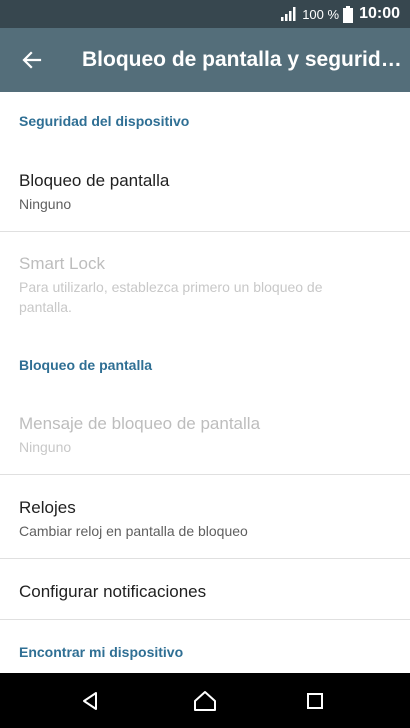  I want to click on arrow-back-icon, so click(32, 60).